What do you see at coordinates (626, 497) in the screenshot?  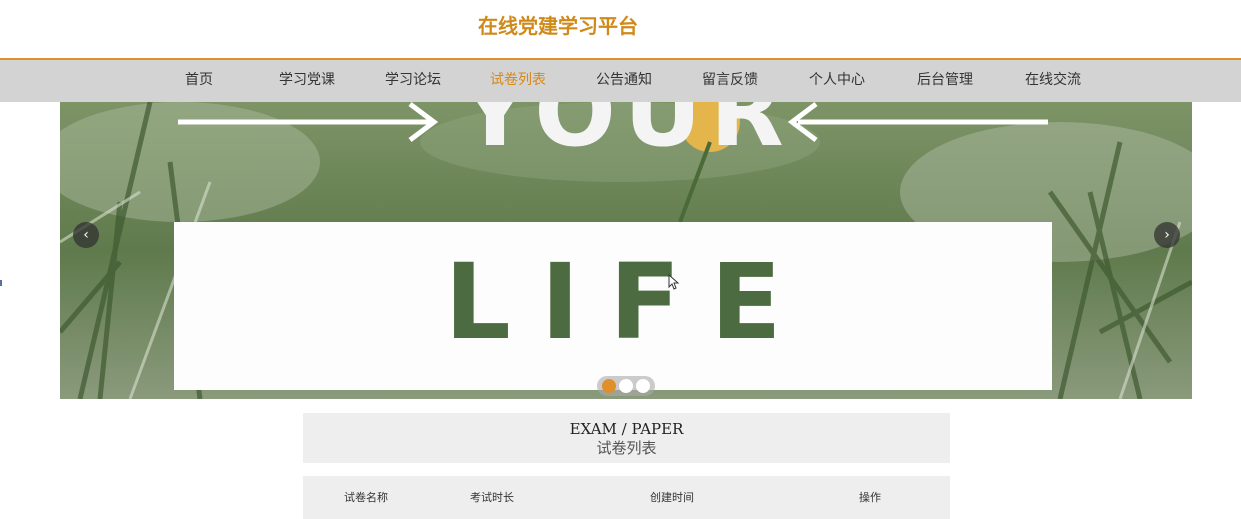 I see `exam-table-header: 试卷名称 考试时长 创建时间 操作` at bounding box center [626, 497].